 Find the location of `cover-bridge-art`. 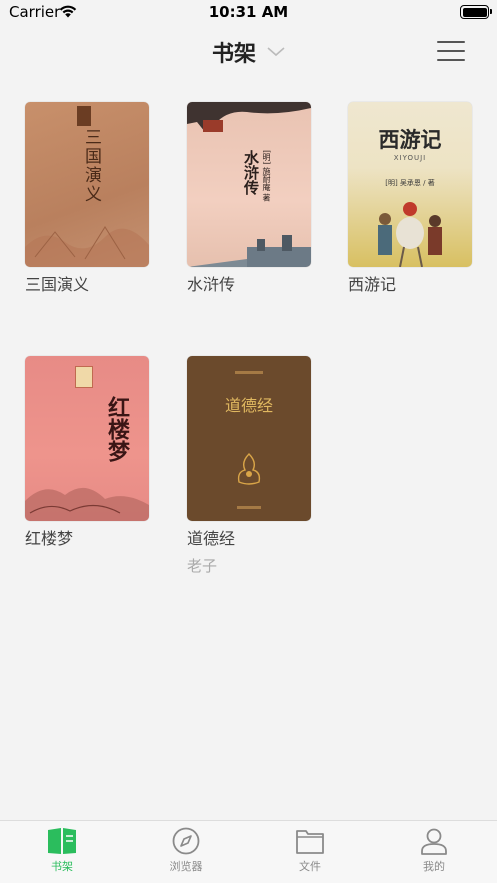

cover-bridge-art is located at coordinates (249, 251).